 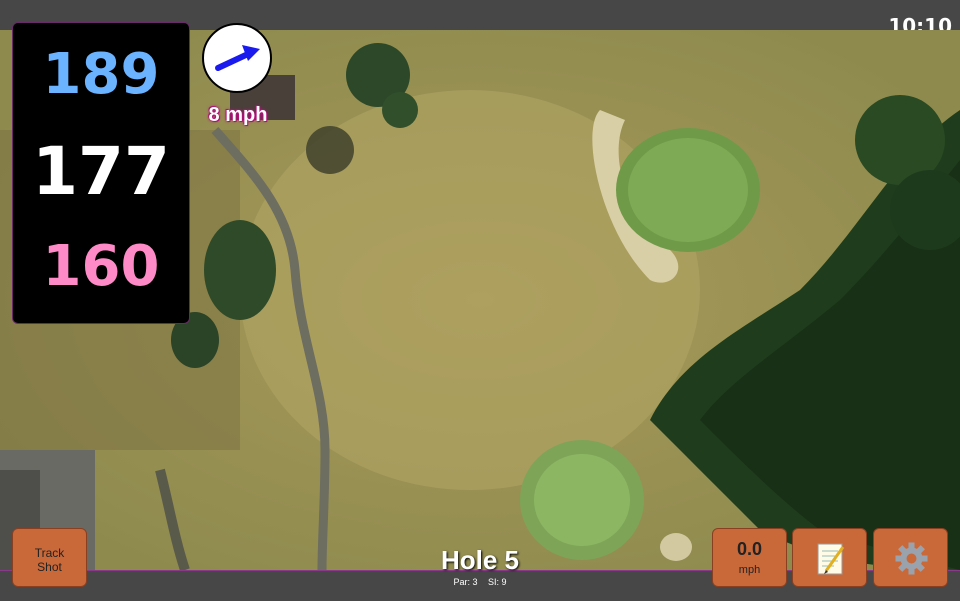 I want to click on notepad-icon, so click(x=831, y=559).